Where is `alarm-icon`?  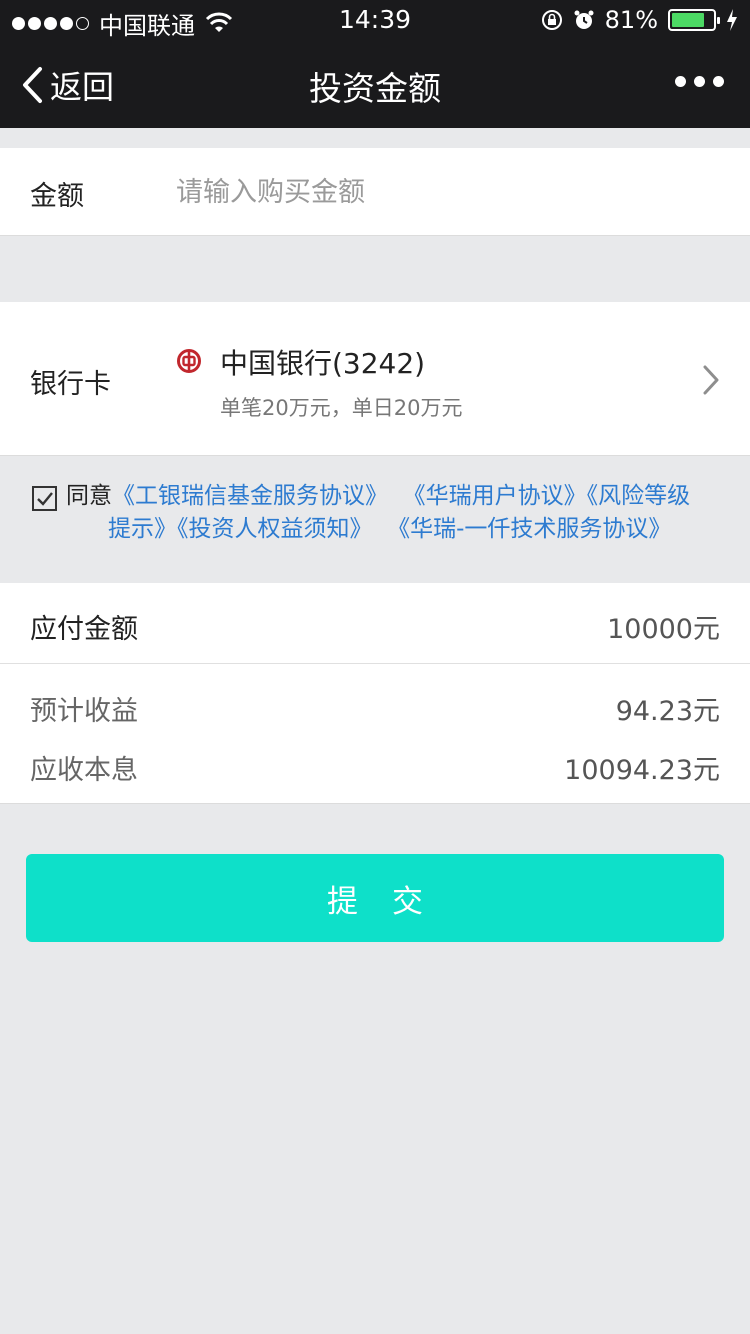
alarm-icon is located at coordinates (584, 19).